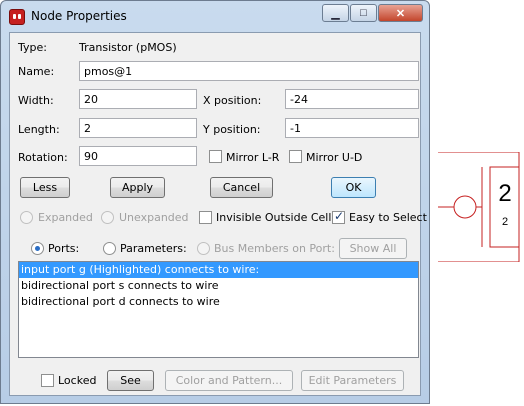 Image resolution: width=524 pixels, height=406 pixels. What do you see at coordinates (215, 156) in the screenshot?
I see `mirror-lr-checkbox` at bounding box center [215, 156].